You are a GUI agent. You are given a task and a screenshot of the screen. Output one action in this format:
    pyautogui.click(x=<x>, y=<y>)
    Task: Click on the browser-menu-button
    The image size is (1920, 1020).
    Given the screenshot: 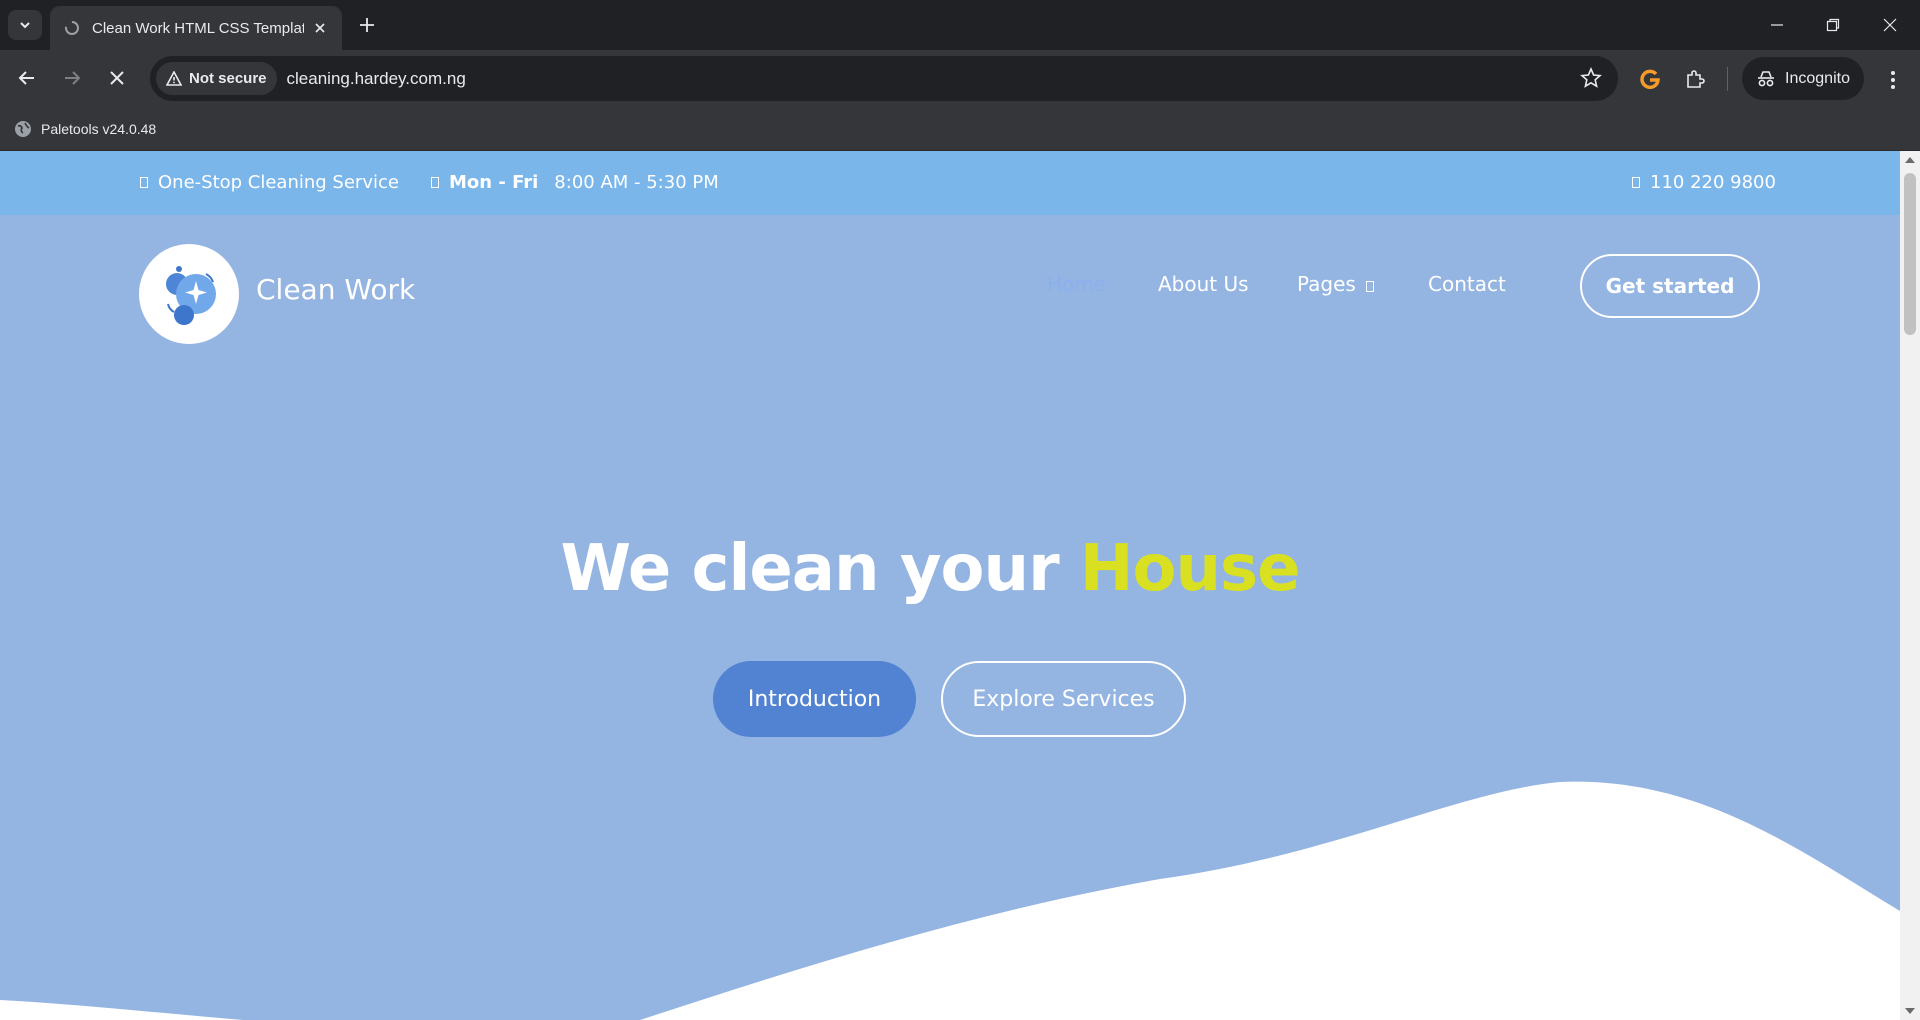 What is the action you would take?
    pyautogui.click(x=1893, y=80)
    